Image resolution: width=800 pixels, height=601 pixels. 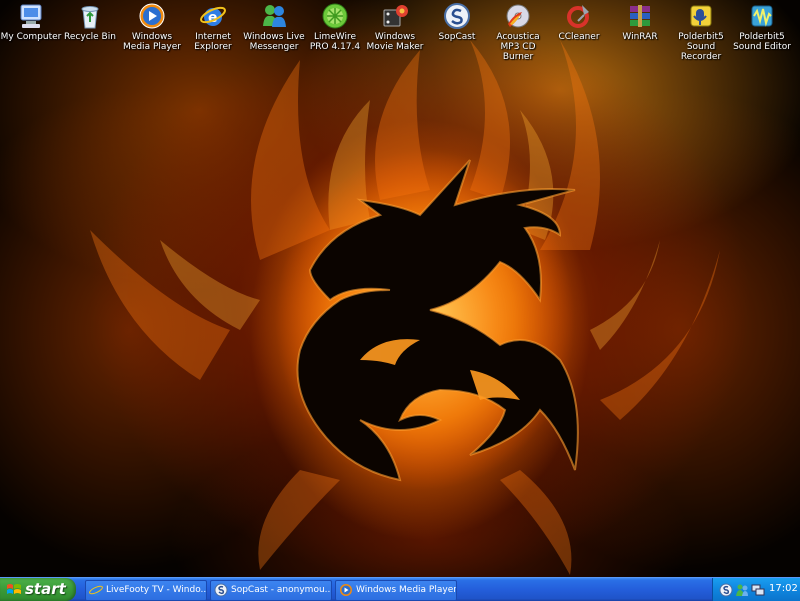 What do you see at coordinates (45, 589) in the screenshot?
I see `start-label: start` at bounding box center [45, 589].